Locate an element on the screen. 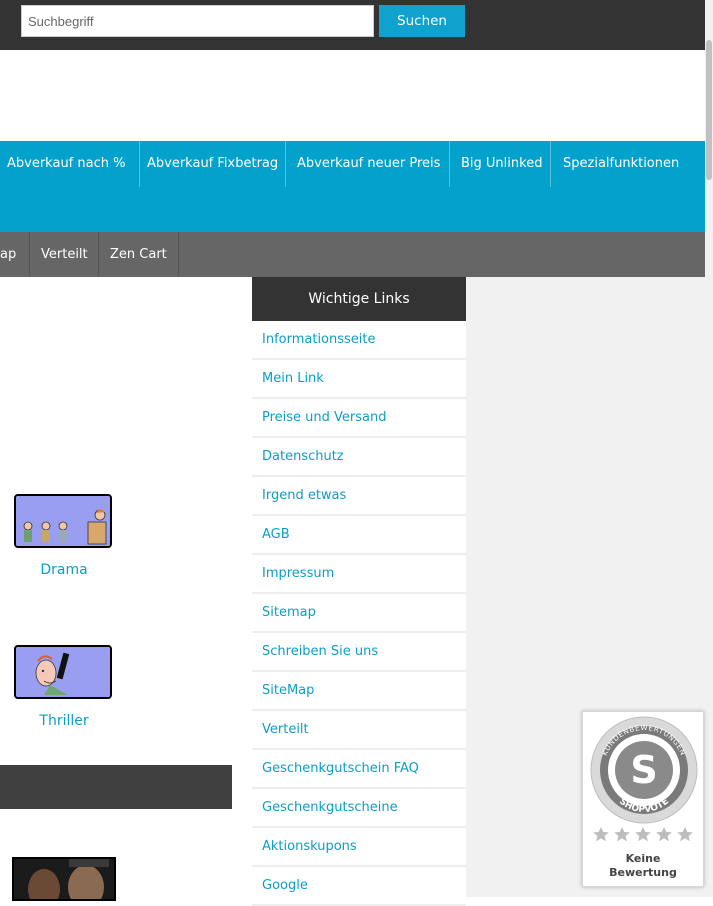 The width and height of the screenshot is (713, 906). category-thriller-label: Thriller is located at coordinates (64, 721).